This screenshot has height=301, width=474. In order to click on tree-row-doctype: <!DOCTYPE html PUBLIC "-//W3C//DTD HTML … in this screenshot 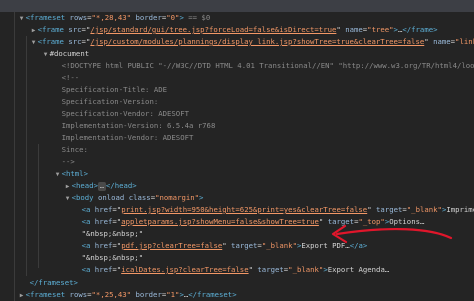, I will do `click(237, 59)`.